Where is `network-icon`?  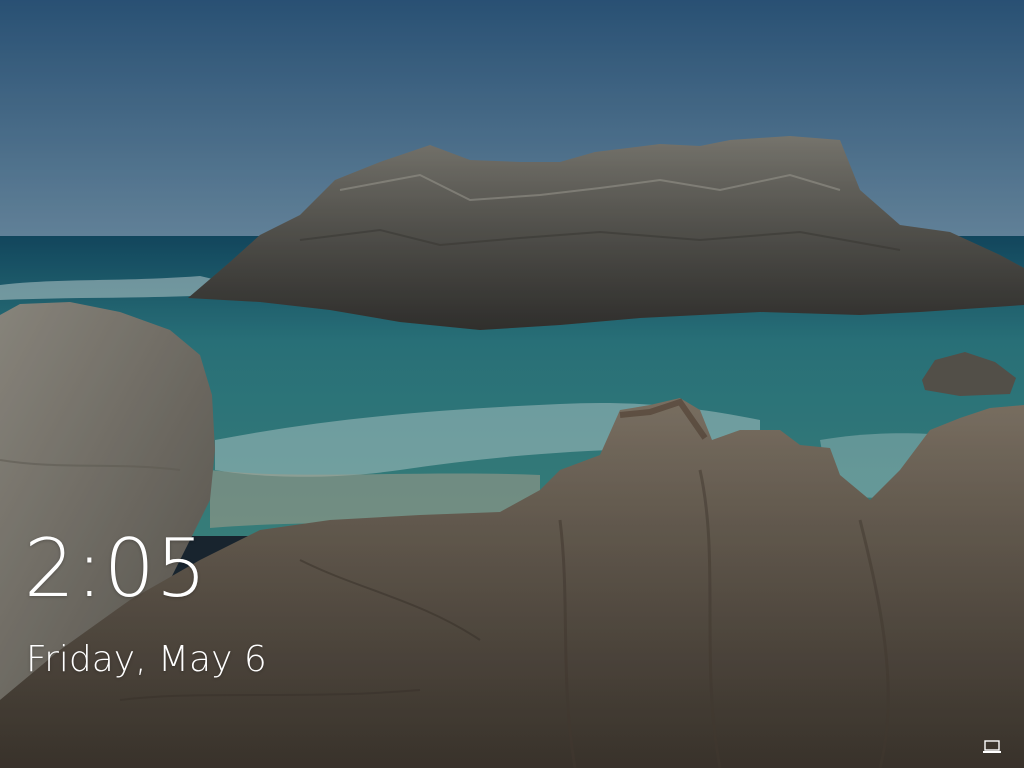 network-icon is located at coordinates (992, 747).